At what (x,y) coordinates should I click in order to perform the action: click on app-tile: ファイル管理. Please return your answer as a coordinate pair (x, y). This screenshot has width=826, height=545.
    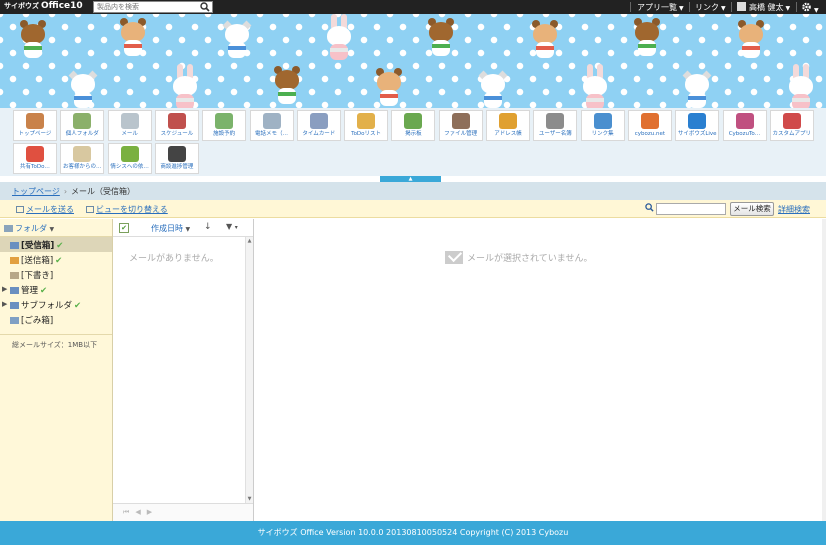
    Looking at the image, I should click on (460, 125).